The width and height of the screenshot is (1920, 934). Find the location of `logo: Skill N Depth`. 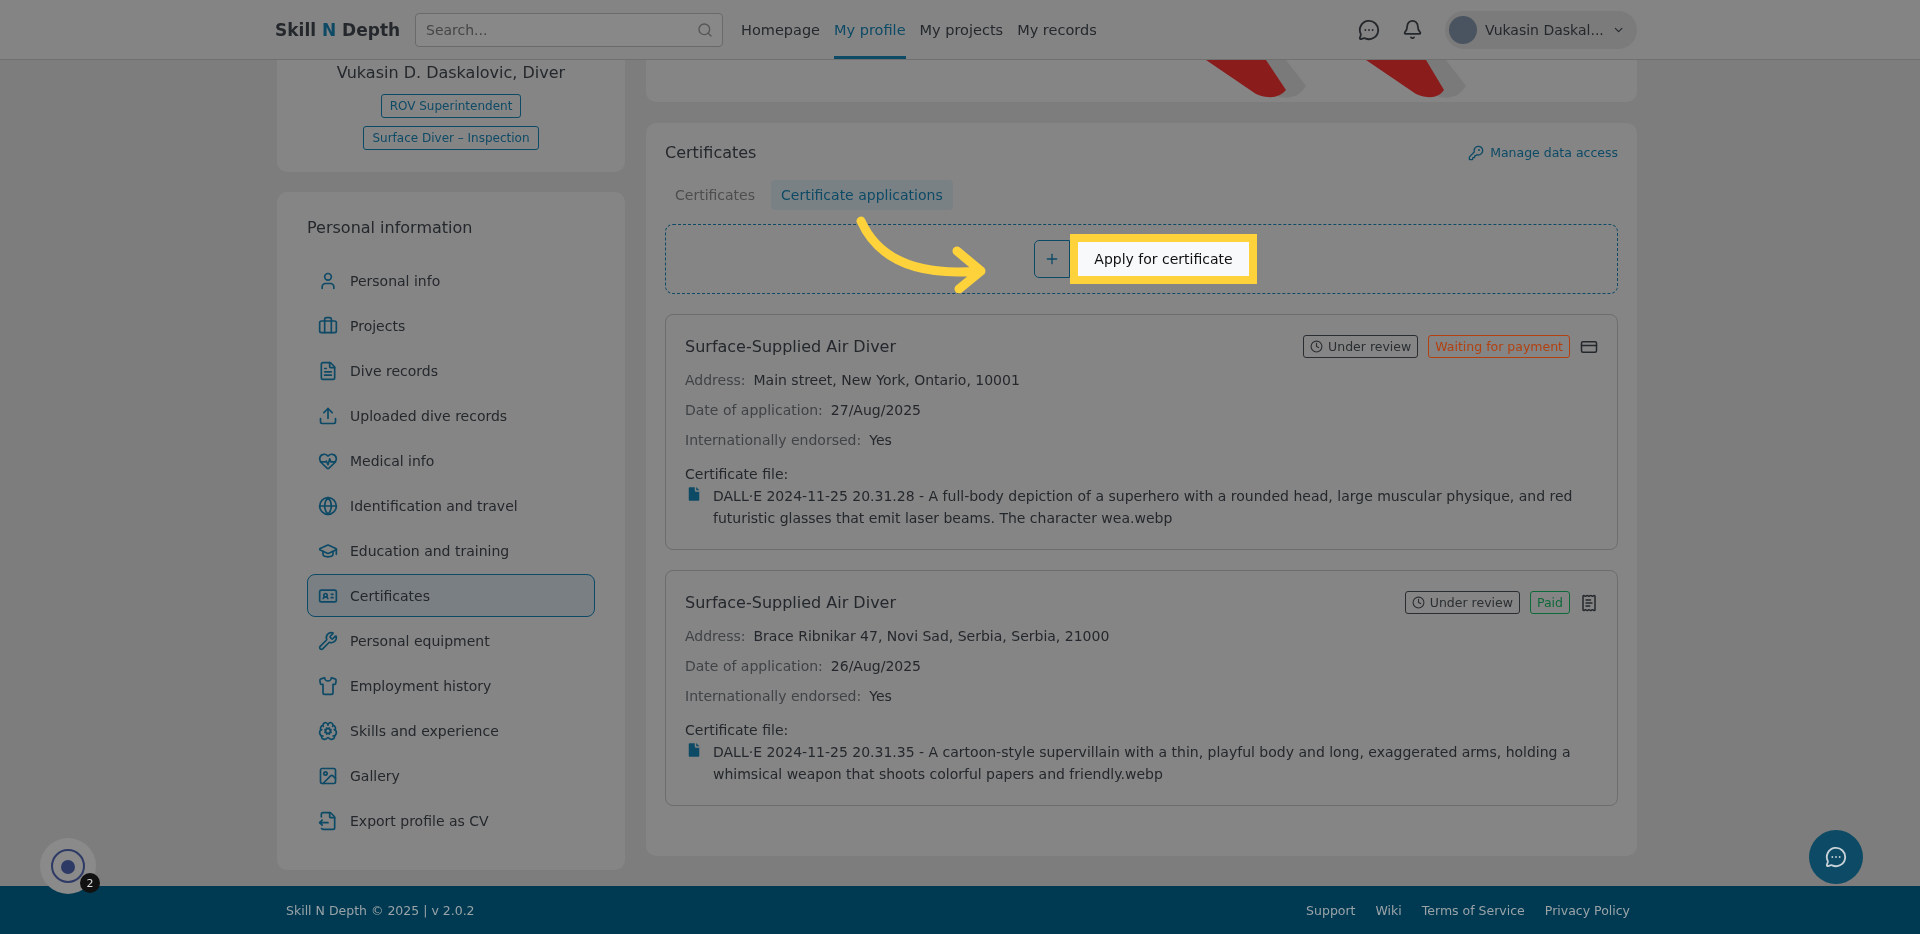

logo: Skill N Depth is located at coordinates (336, 29).